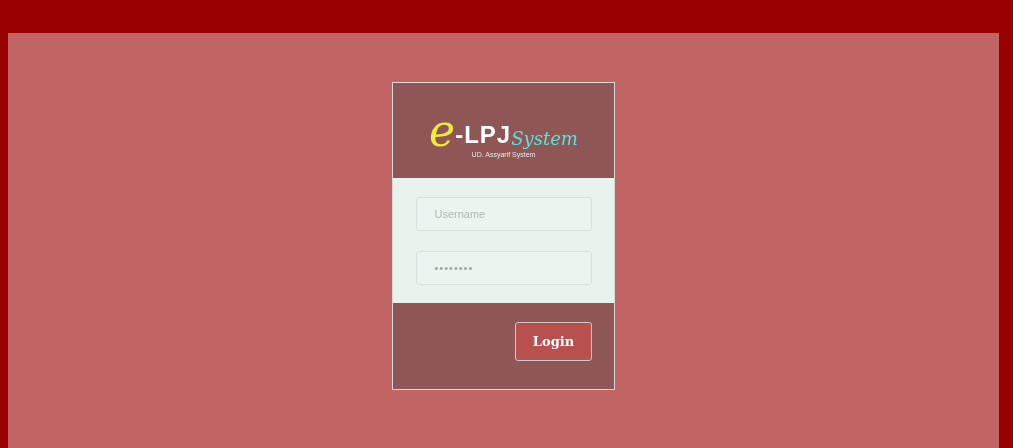 The height and width of the screenshot is (448, 1013). Describe the element at coordinates (553, 341) in the screenshot. I see `login-button: Login` at that location.